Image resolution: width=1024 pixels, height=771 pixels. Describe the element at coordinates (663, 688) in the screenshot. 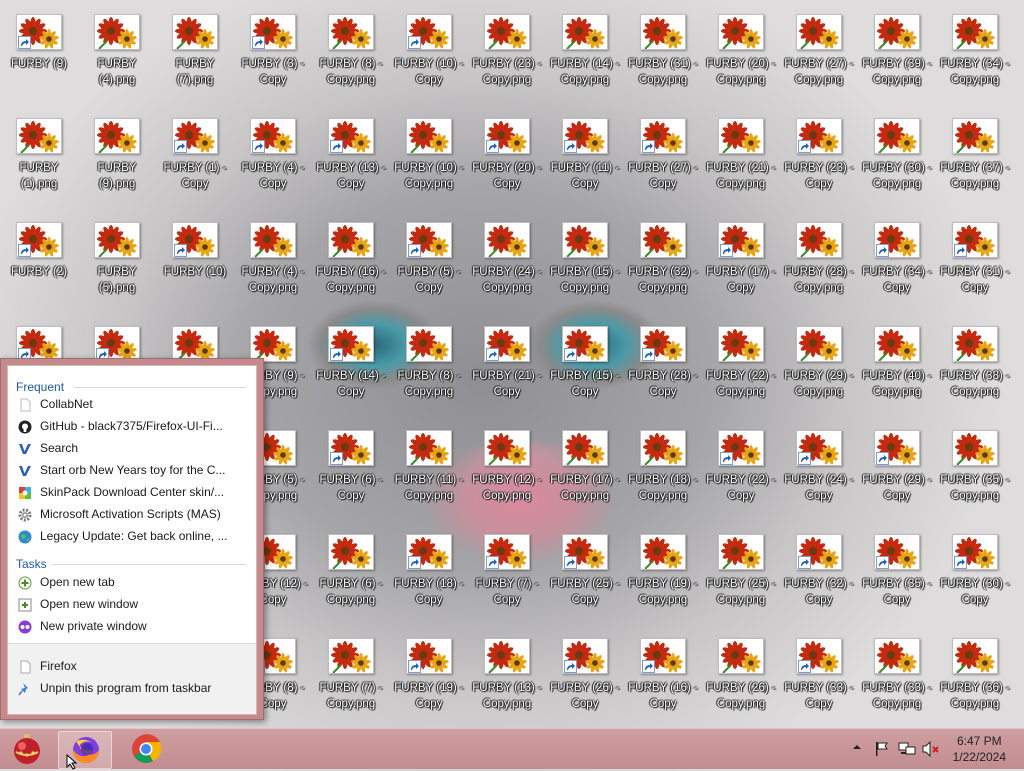

I see `desktop-icon: FURBY (16) - Copy` at that location.